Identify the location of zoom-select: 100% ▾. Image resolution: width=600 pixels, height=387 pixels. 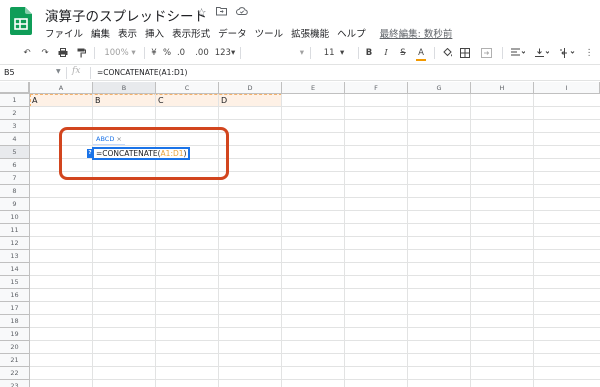
(120, 53).